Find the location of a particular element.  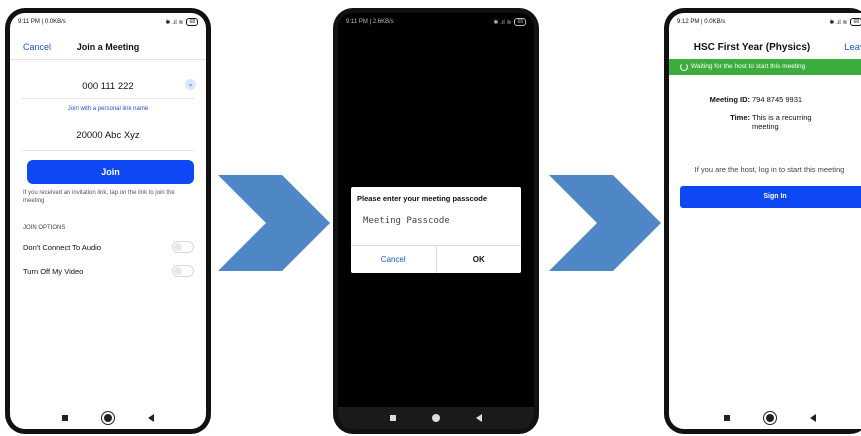

meeting-header: HSC First Year (Physics) Leave is located at coordinates (765, 48).